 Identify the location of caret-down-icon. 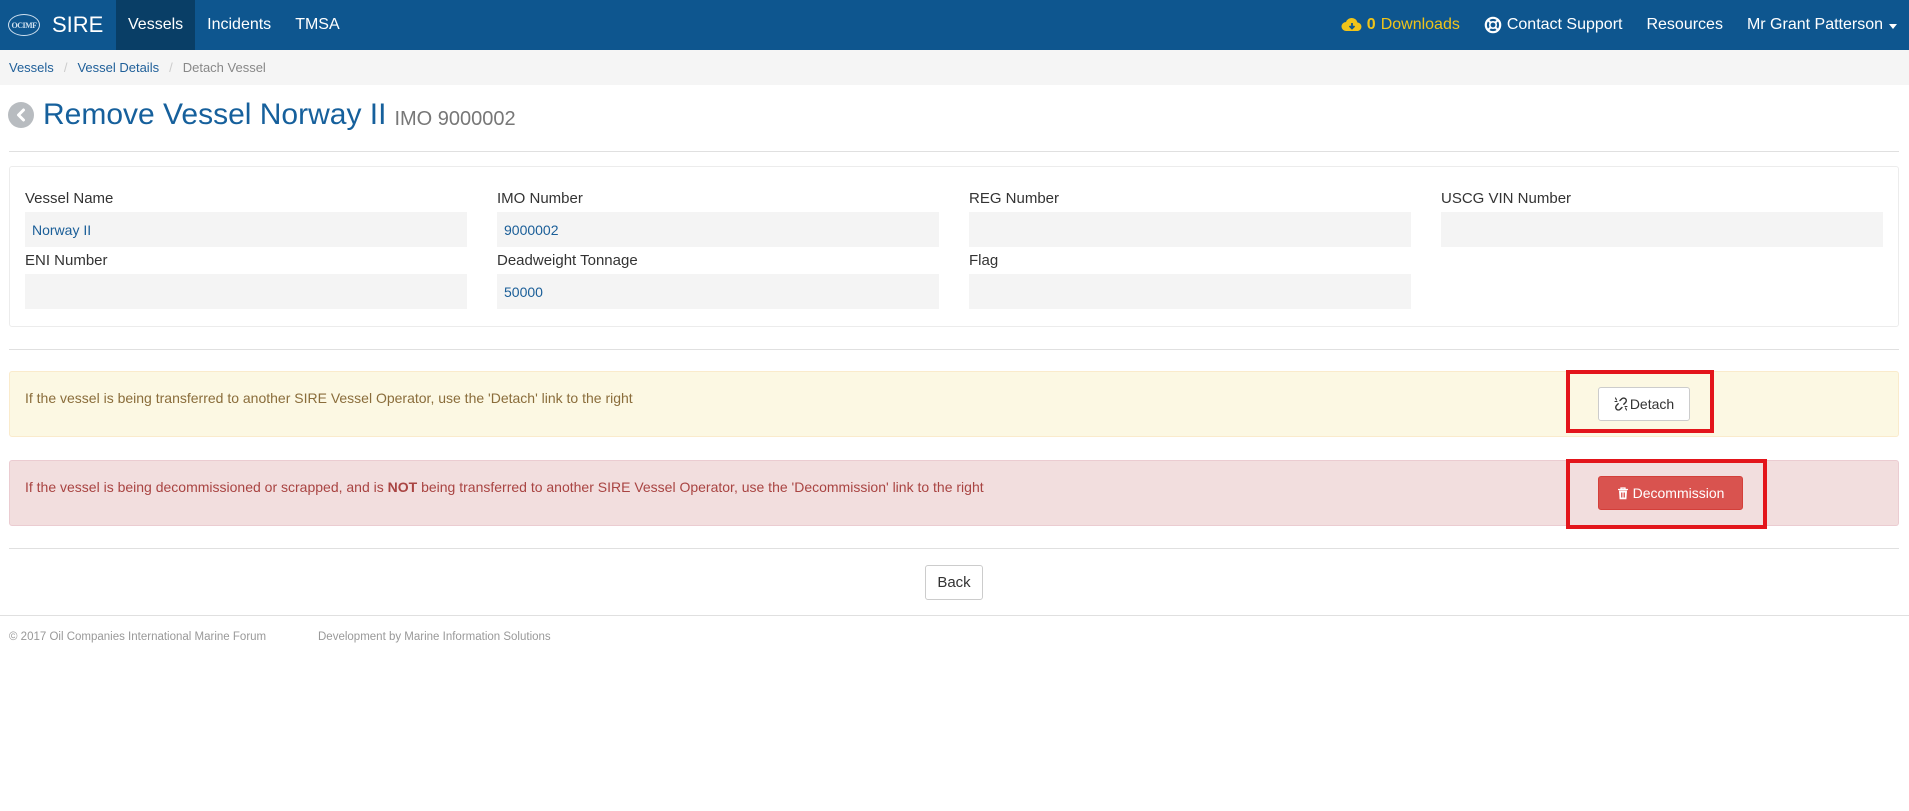
(1893, 26).